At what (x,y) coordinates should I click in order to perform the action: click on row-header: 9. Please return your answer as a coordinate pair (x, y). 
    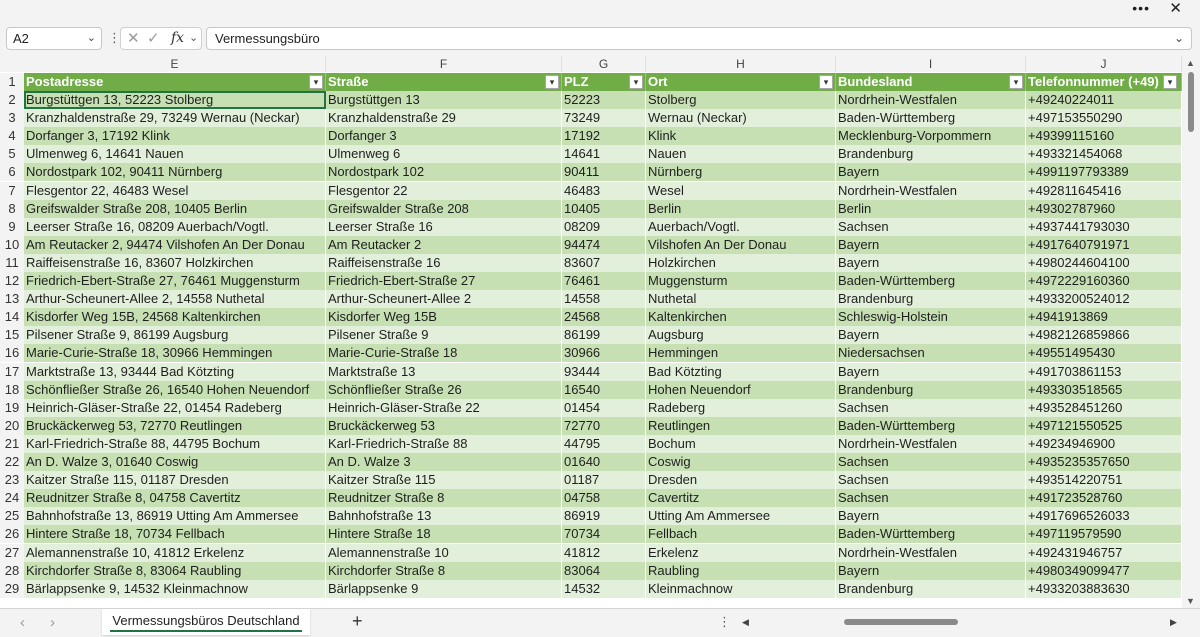
    Looking at the image, I should click on (12, 227).